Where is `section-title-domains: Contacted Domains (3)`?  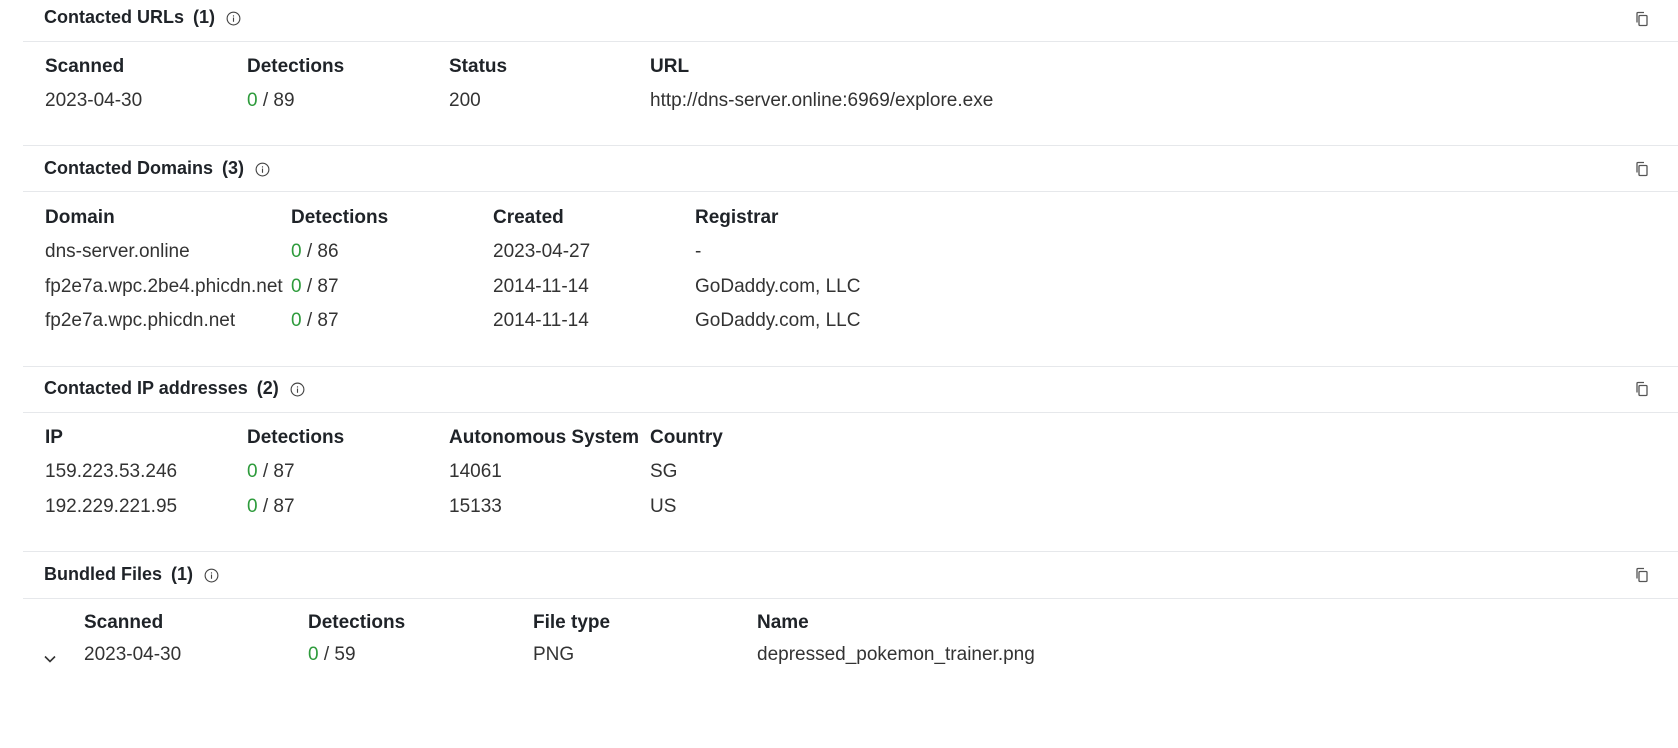
section-title-domains: Contacted Domains (3) is located at coordinates (157, 168).